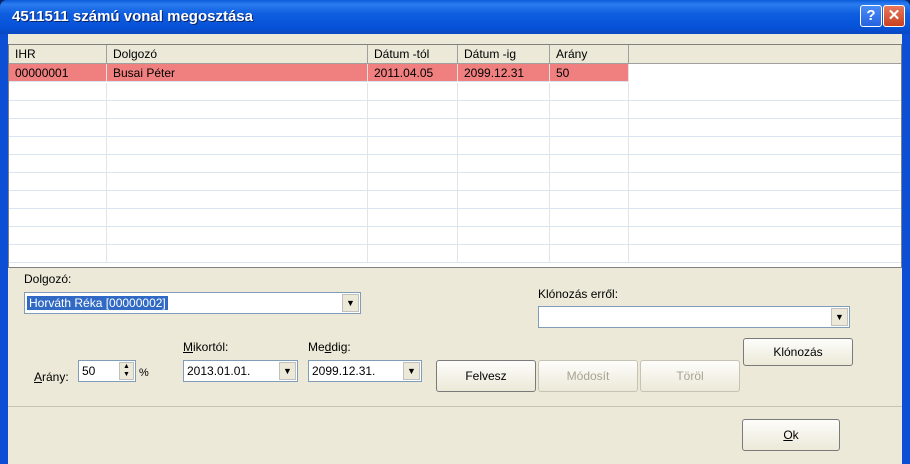  What do you see at coordinates (237, 73) in the screenshot?
I see `cell-dolgozo: Busai Péter` at bounding box center [237, 73].